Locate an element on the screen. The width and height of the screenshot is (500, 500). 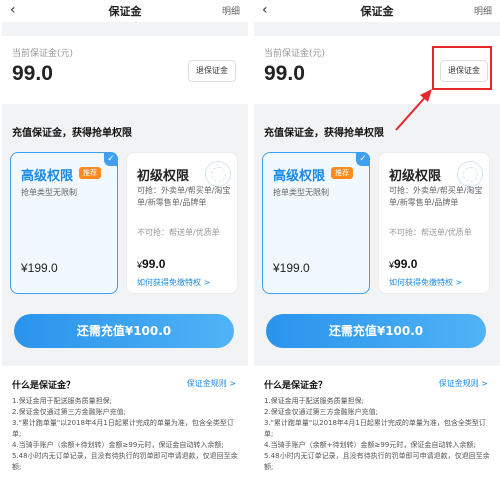
annotation-highlight-box is located at coordinates (462, 68).